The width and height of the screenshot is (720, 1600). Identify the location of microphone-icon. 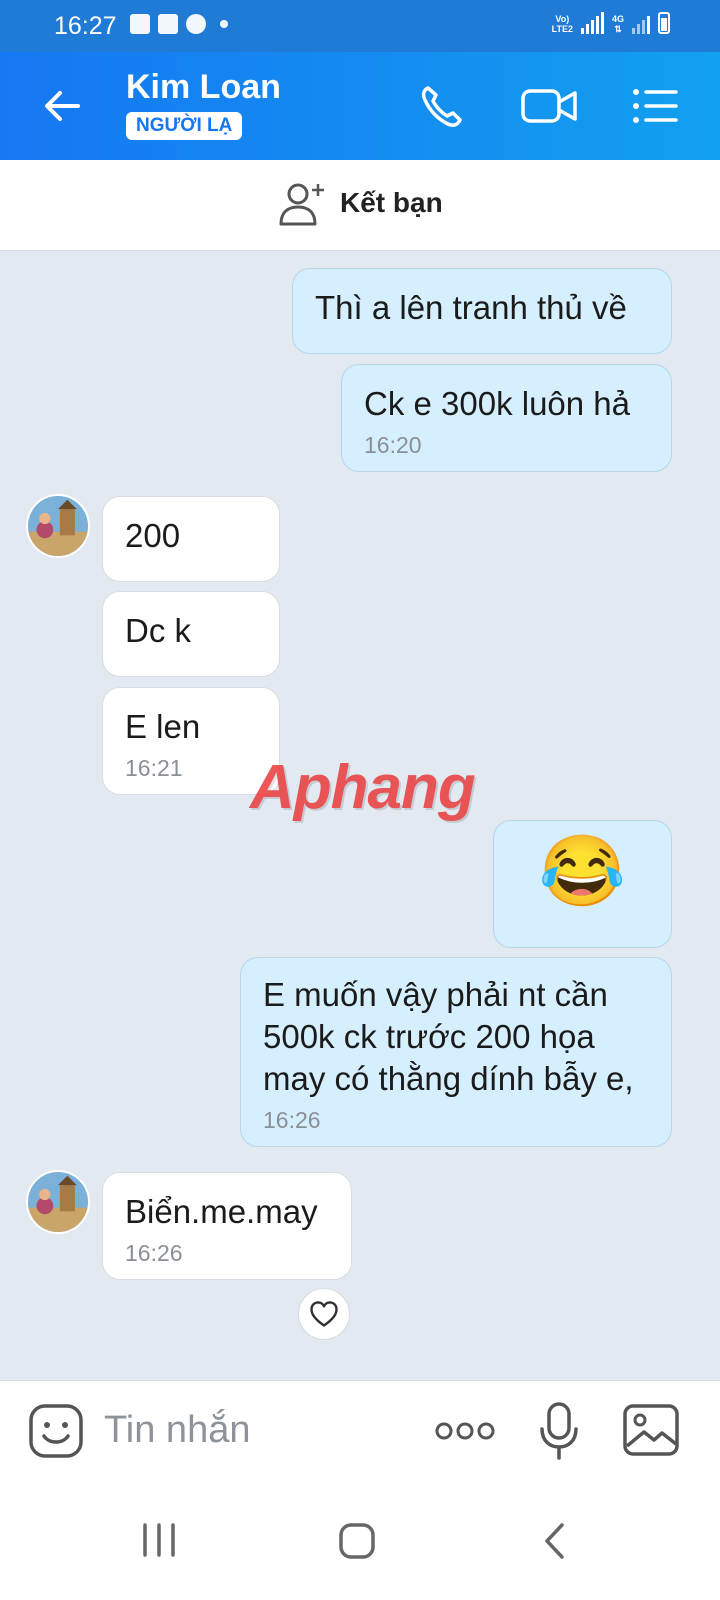
(559, 1431).